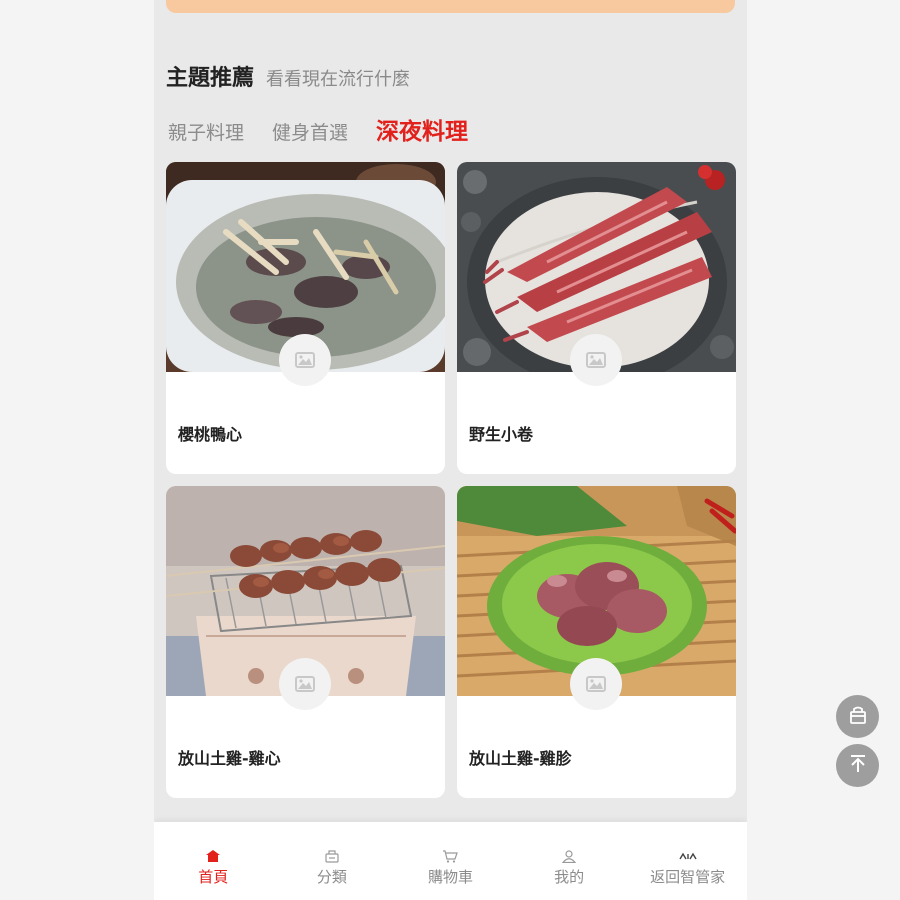  What do you see at coordinates (210, 434) in the screenshot?
I see `product-name: 櫻桃鴨心` at bounding box center [210, 434].